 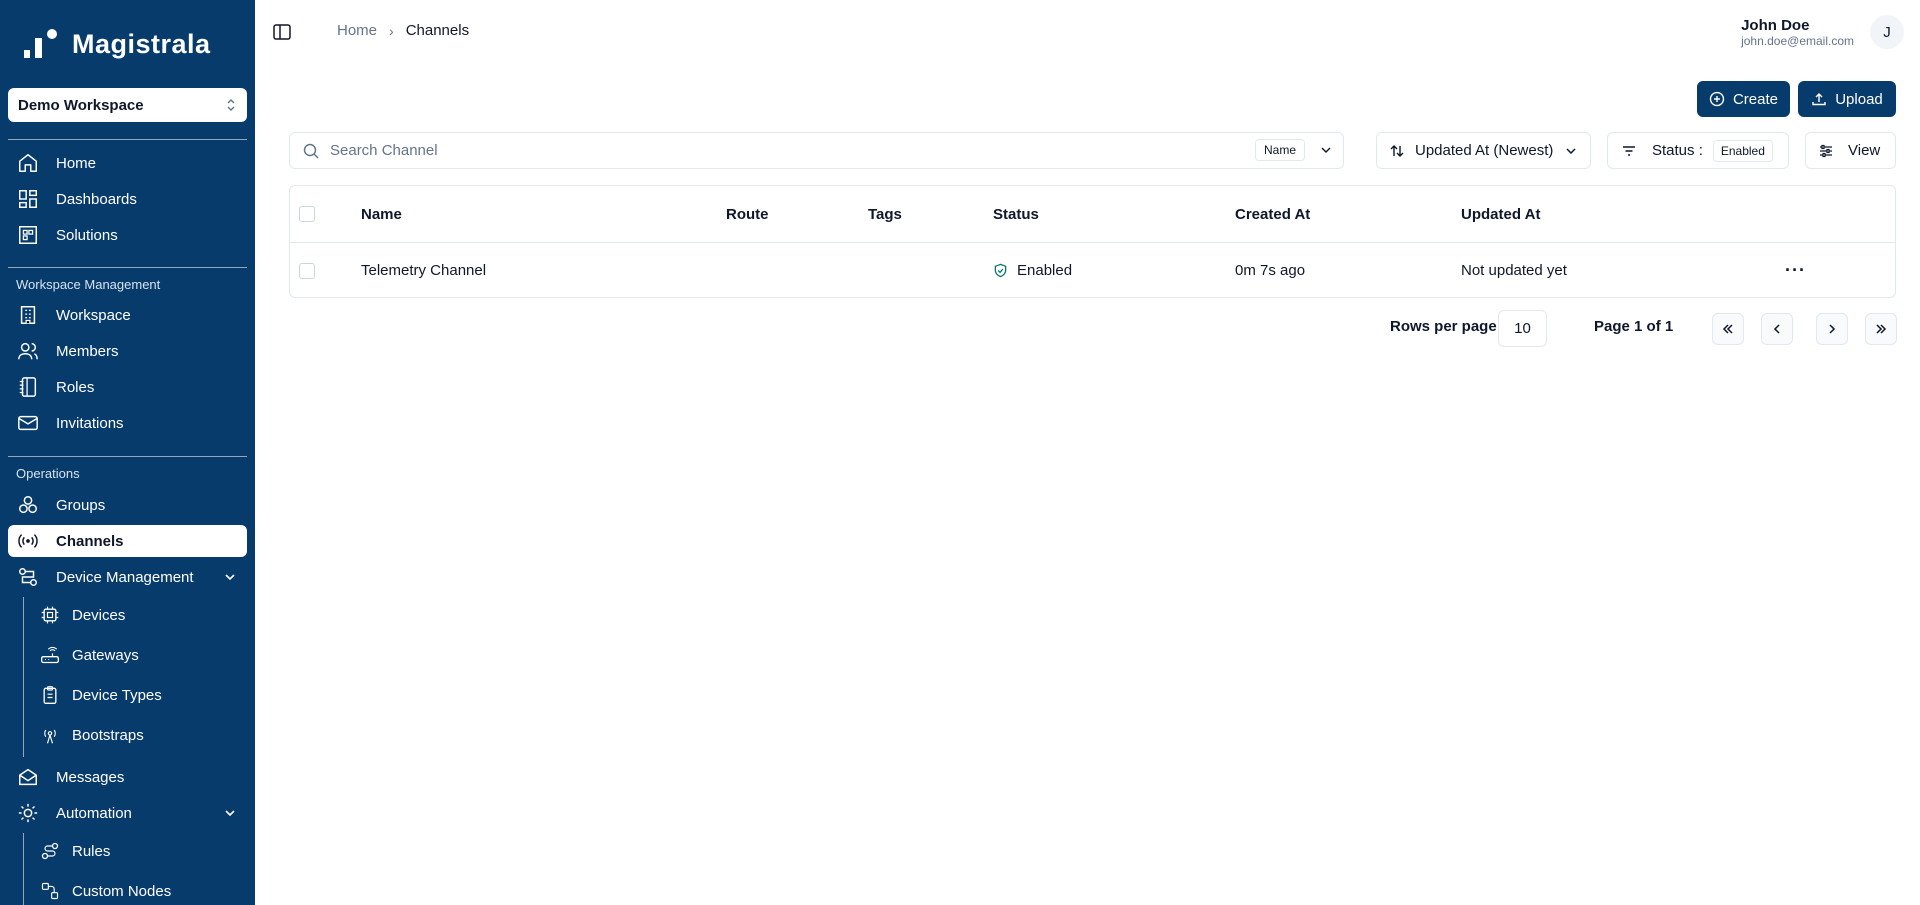 I want to click on sidebar-item-workspace: Workspace, so click(x=127, y=315).